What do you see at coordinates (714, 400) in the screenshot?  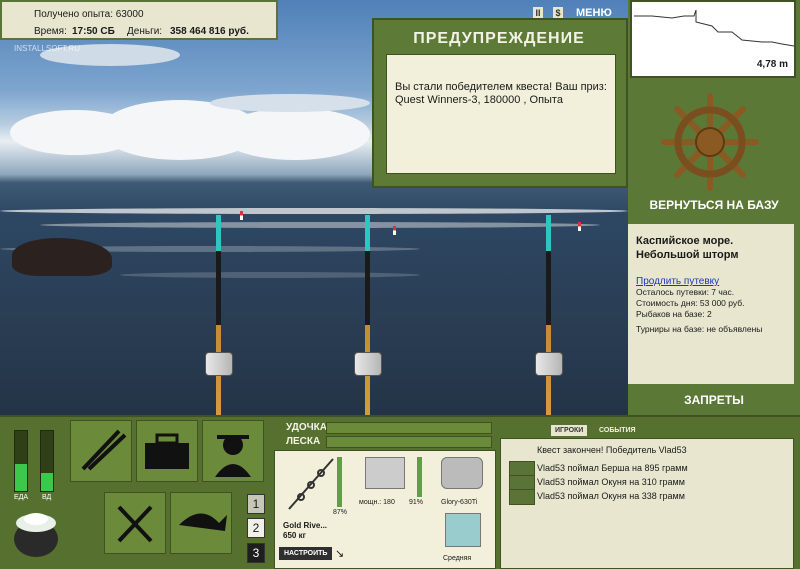 I see `bans-button: ЗАПРЕТЫ` at bounding box center [714, 400].